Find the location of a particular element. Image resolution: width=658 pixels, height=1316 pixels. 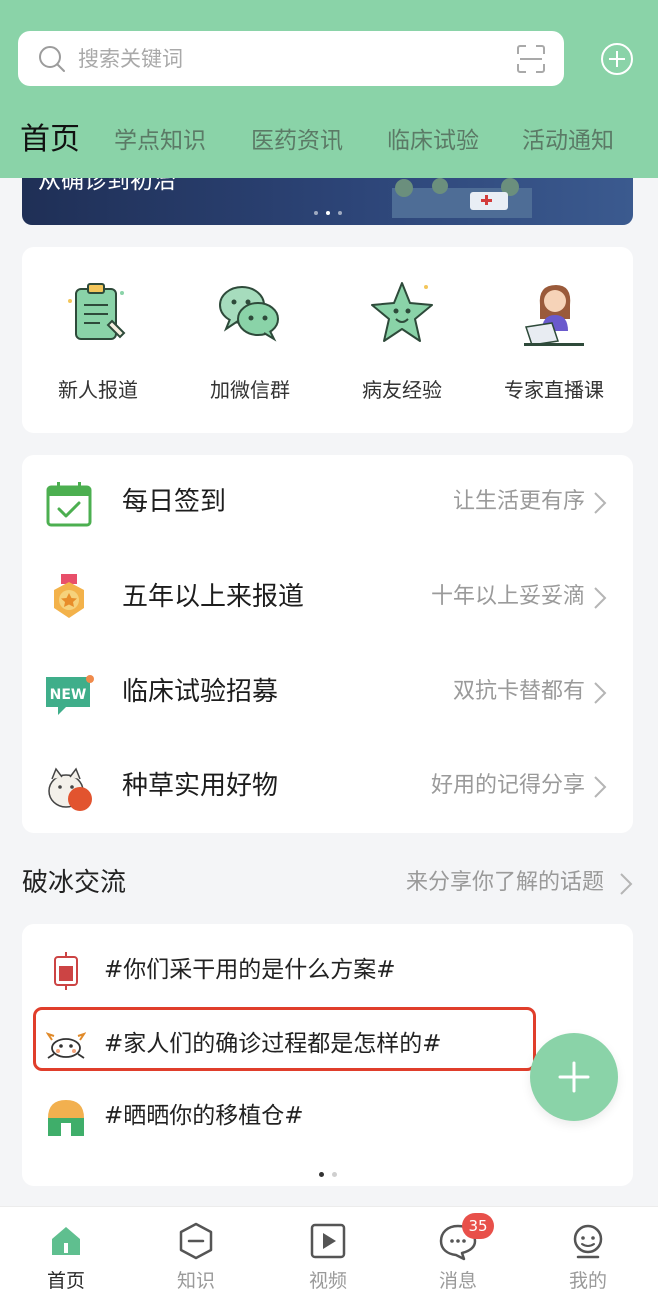

search-icon is located at coordinates (52, 59).